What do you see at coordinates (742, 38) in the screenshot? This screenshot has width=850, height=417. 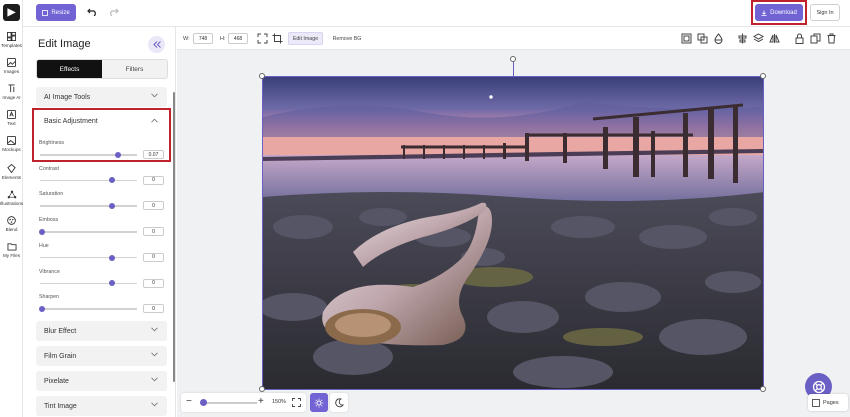 I see `align-center-icon` at bounding box center [742, 38].